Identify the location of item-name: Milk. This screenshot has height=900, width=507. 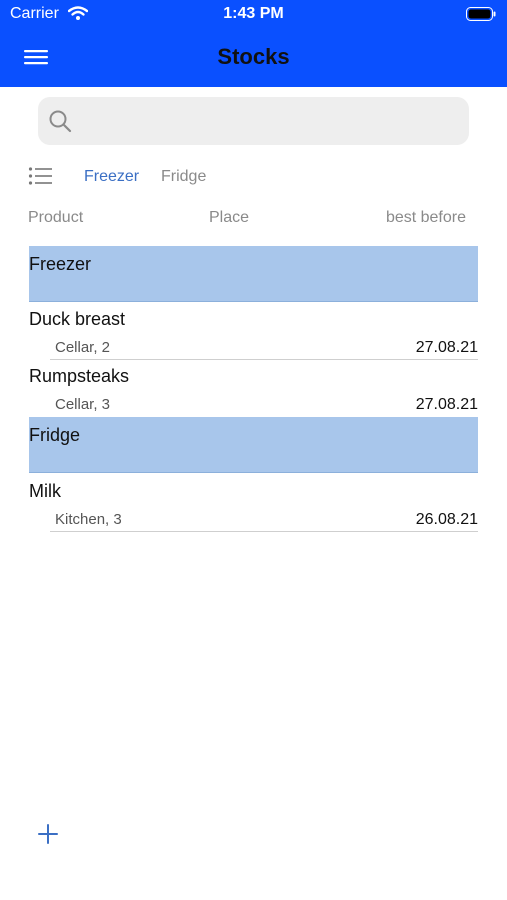
(45, 491).